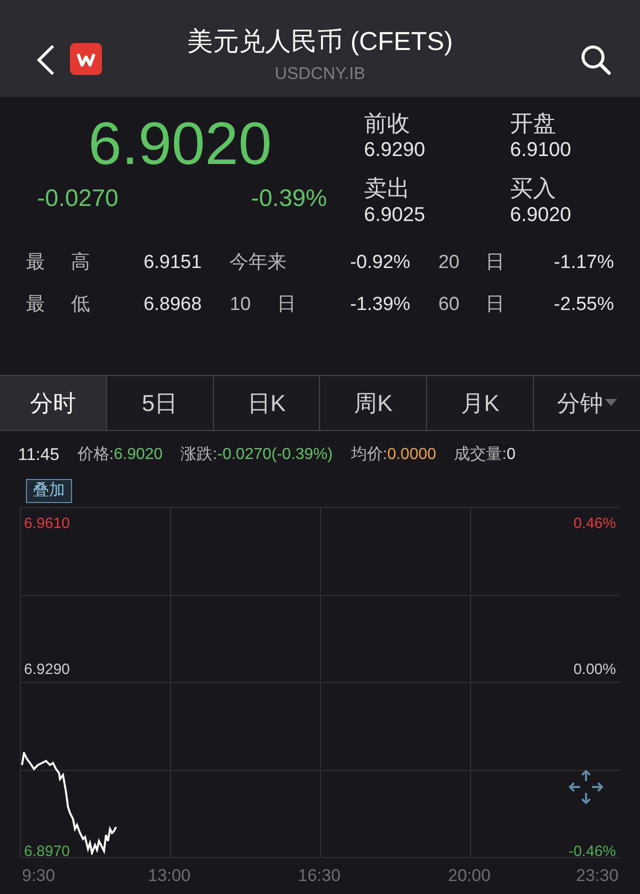 This screenshot has height=894, width=640. I want to click on info-value: 6.9020, so click(138, 455).